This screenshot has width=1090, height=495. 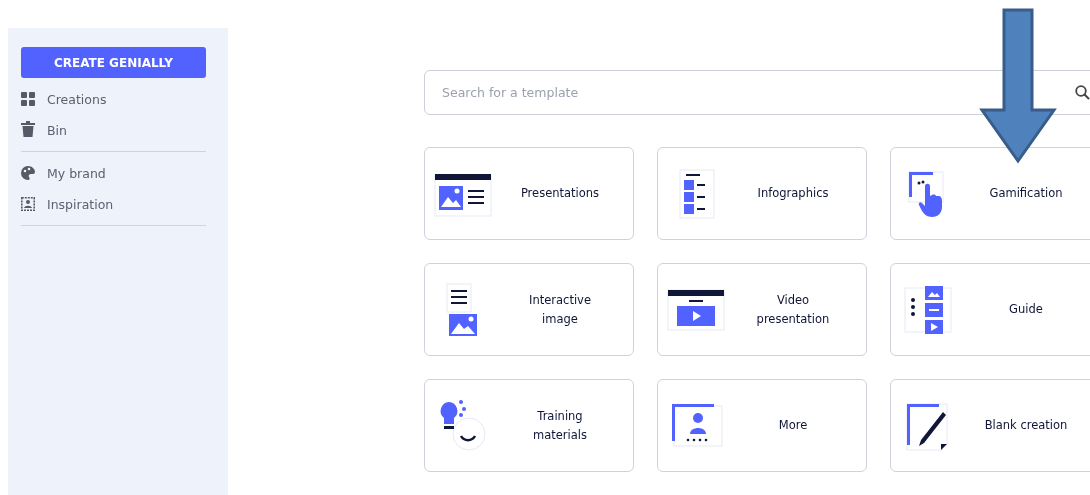 I want to click on search-field: Search for a template, so click(x=757, y=92).